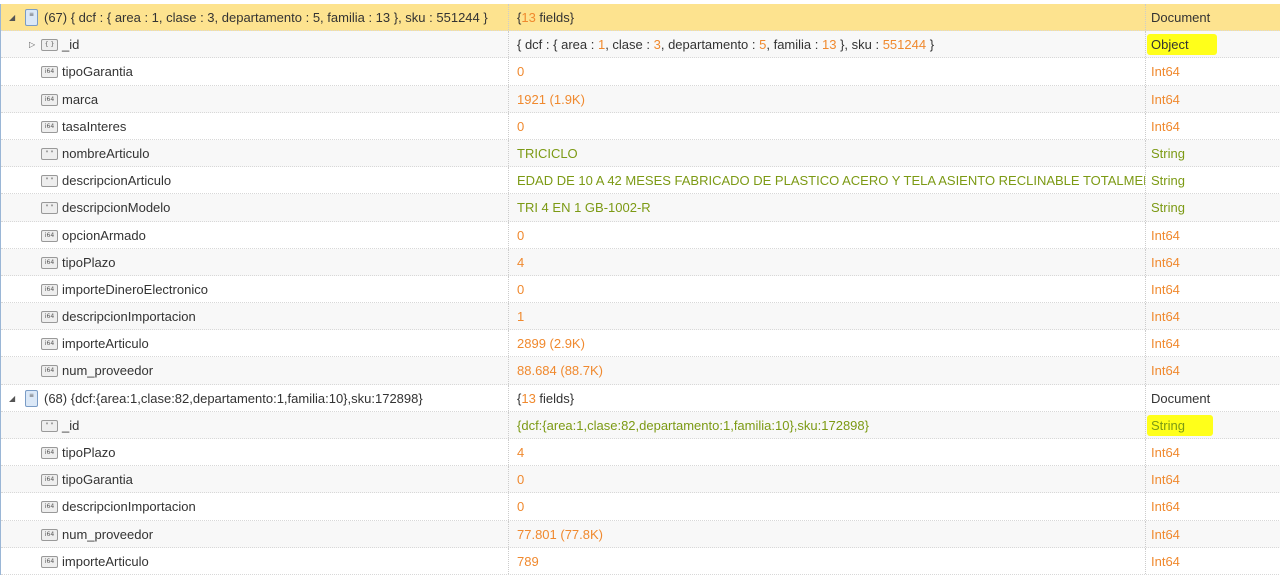 This screenshot has width=1280, height=575. I want to click on value-segment: 77.801 (77.8K), so click(560, 534).